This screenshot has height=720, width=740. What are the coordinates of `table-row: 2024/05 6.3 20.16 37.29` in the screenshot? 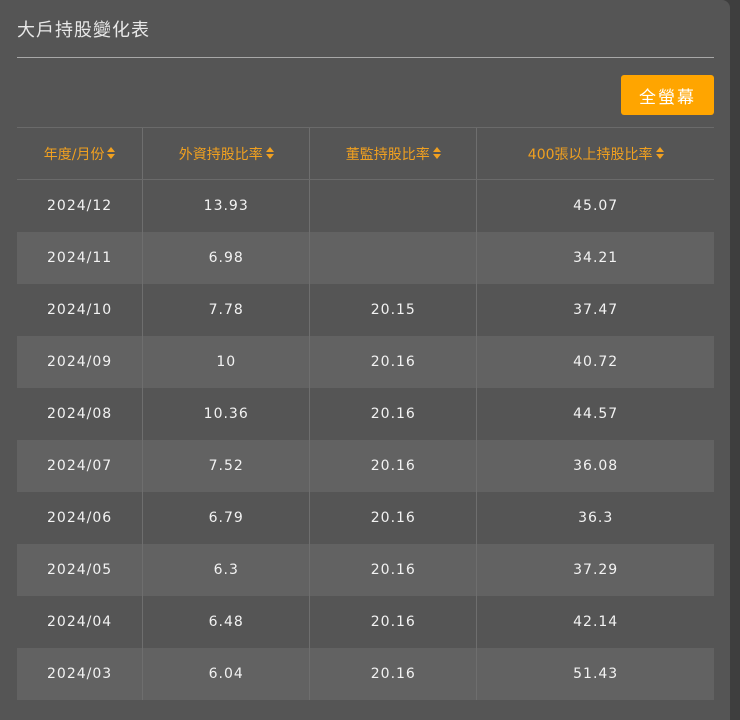 It's located at (365, 570).